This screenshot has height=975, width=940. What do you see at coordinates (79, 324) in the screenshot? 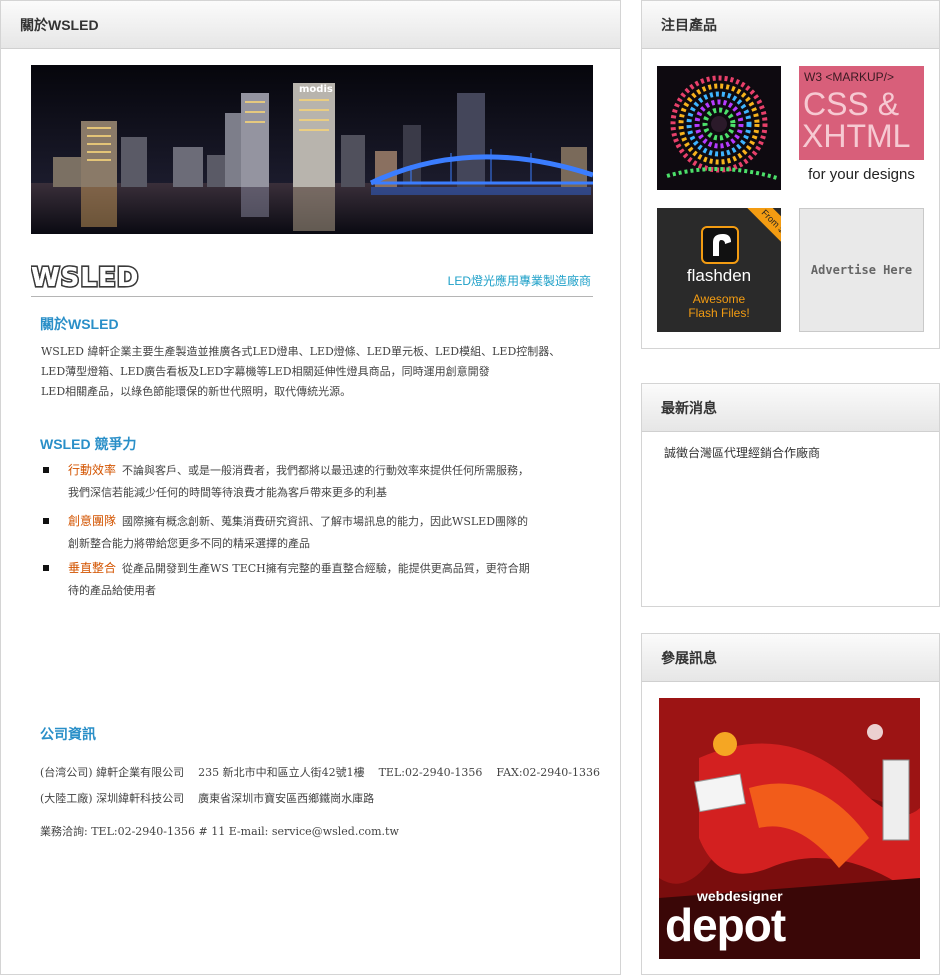
I see `about-title: 關於WSLED` at bounding box center [79, 324].